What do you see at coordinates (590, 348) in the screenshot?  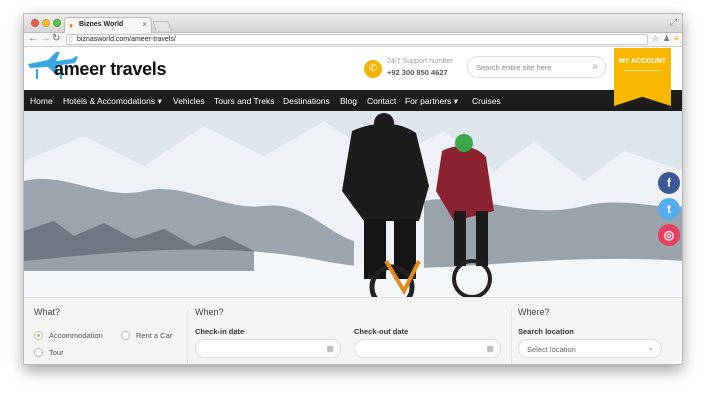 I see `location-select: Select location ⌄` at bounding box center [590, 348].